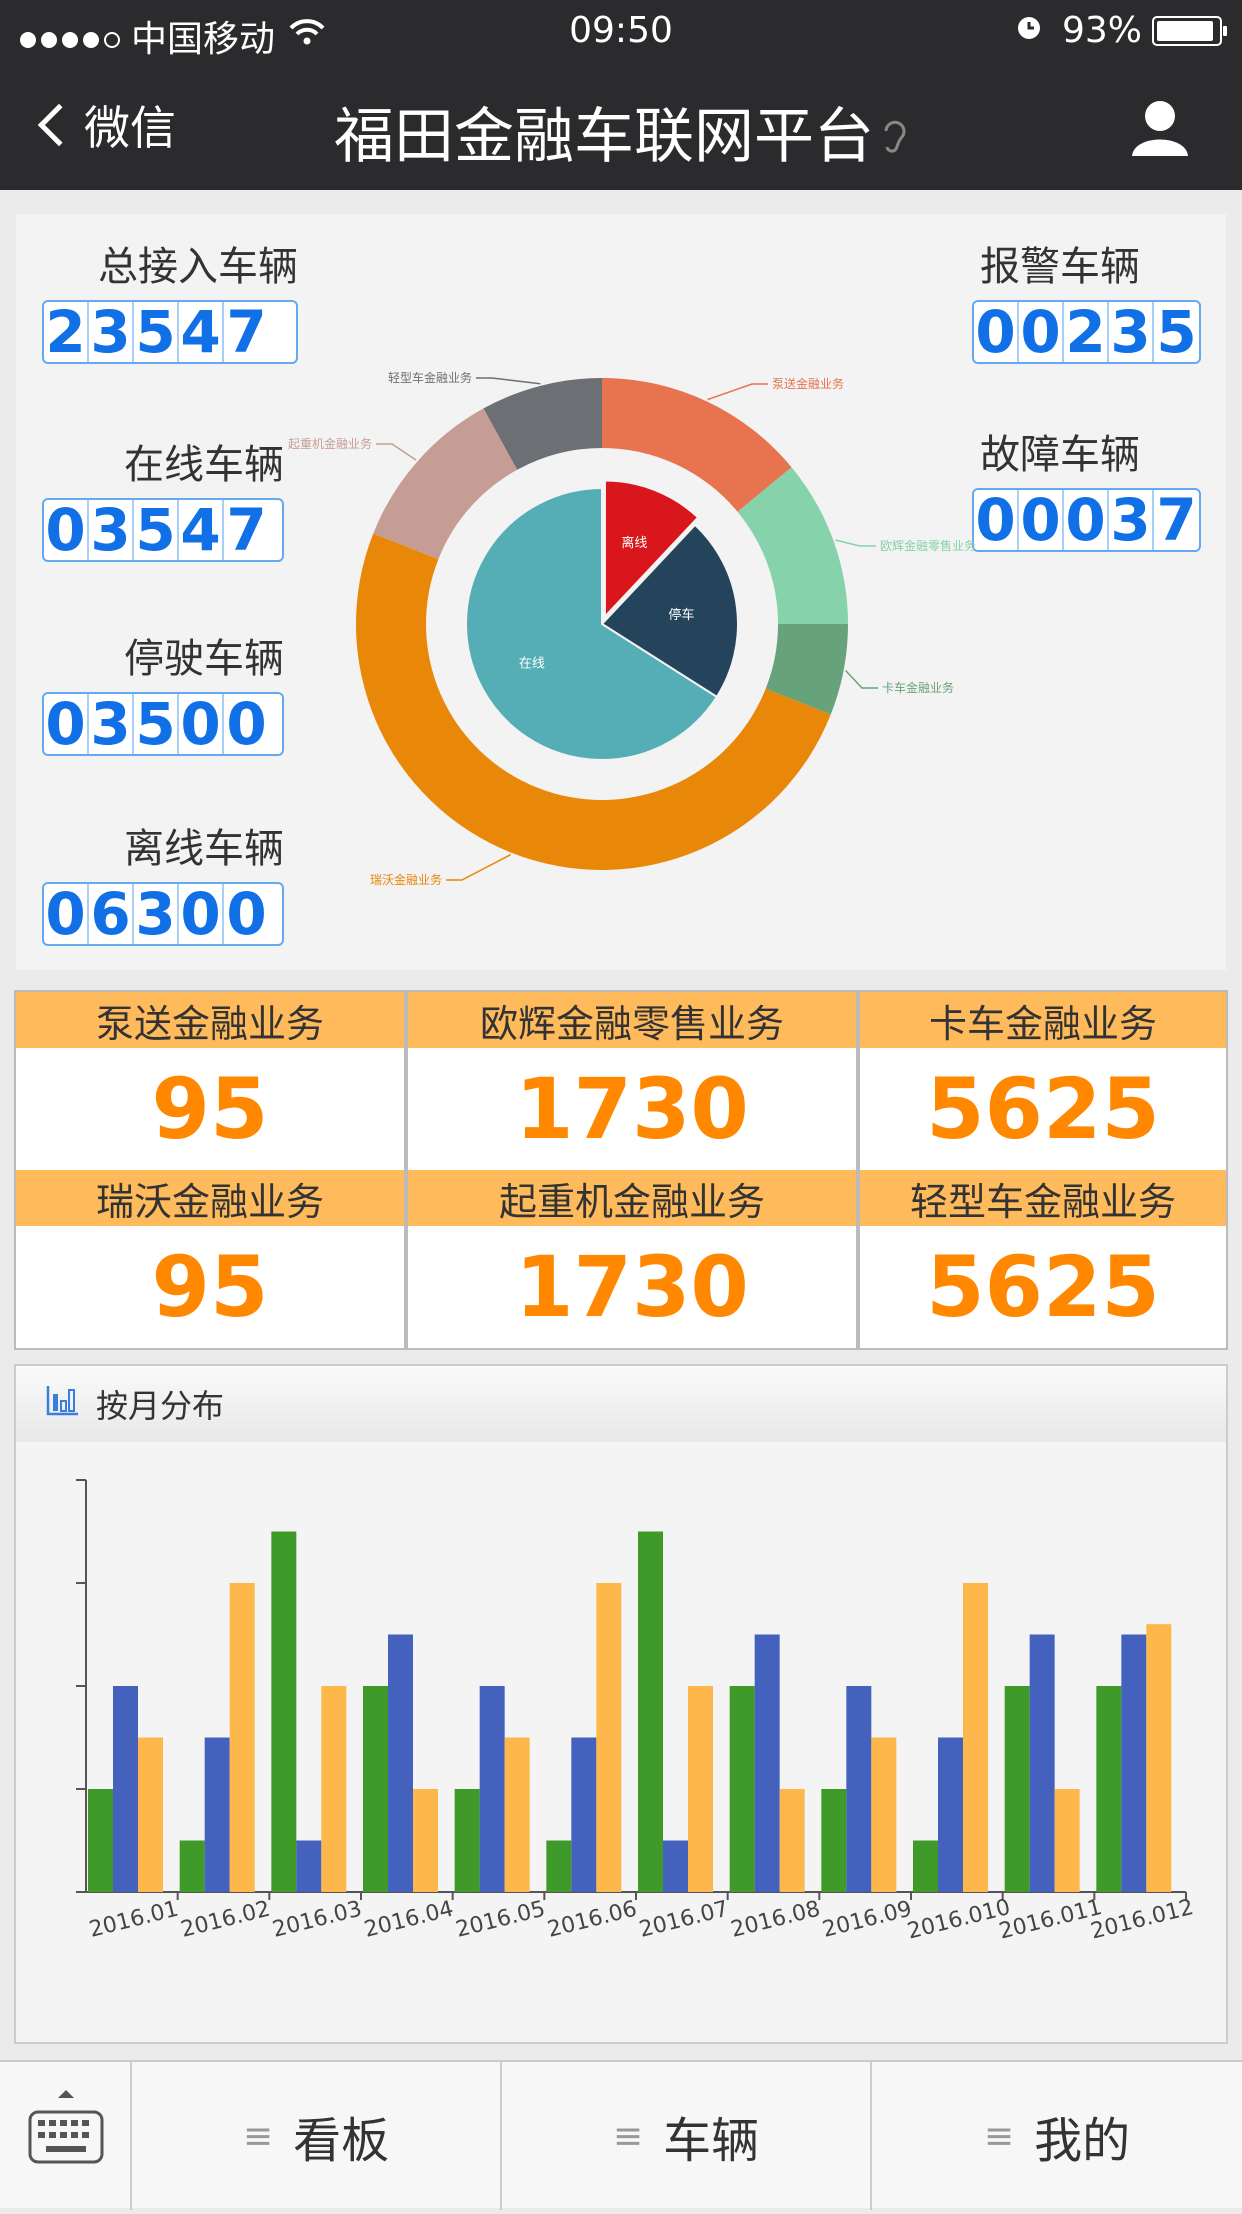 Image resolution: width=1242 pixels, height=2214 pixels. Describe the element at coordinates (1101, 30) in the screenshot. I see `battery-percent: 93%` at that location.